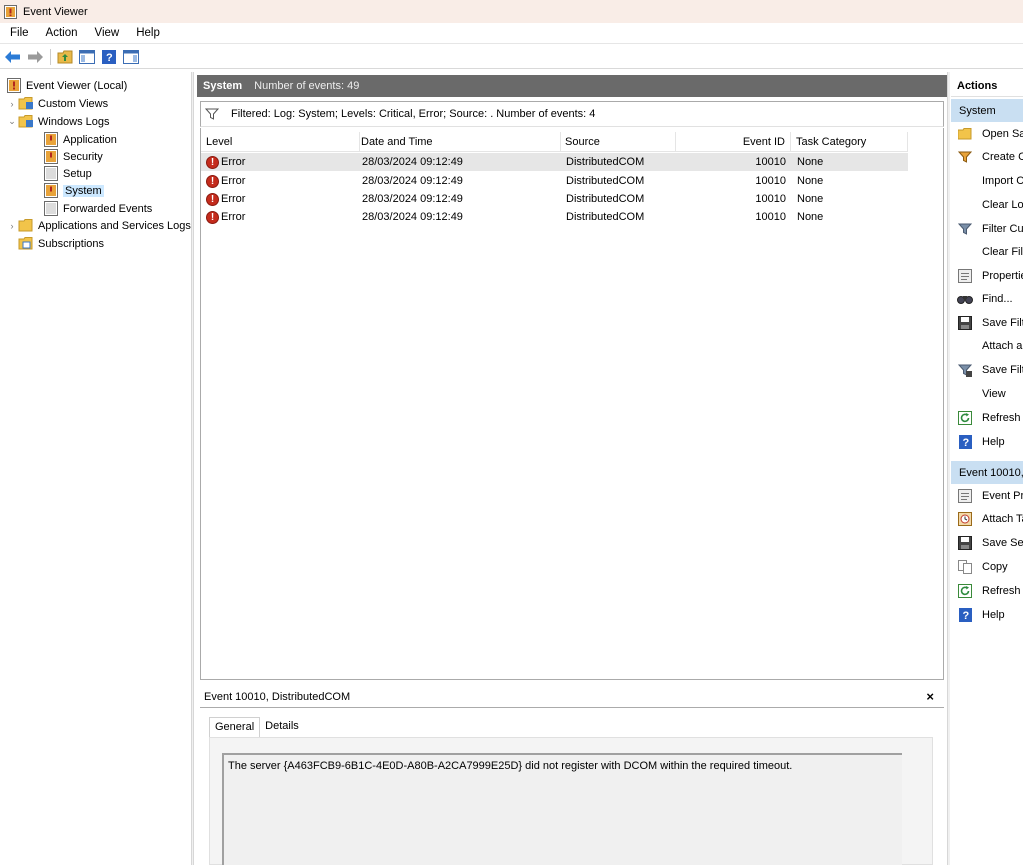  Describe the element at coordinates (25, 243) in the screenshot. I see `subscriptions-icon` at that location.